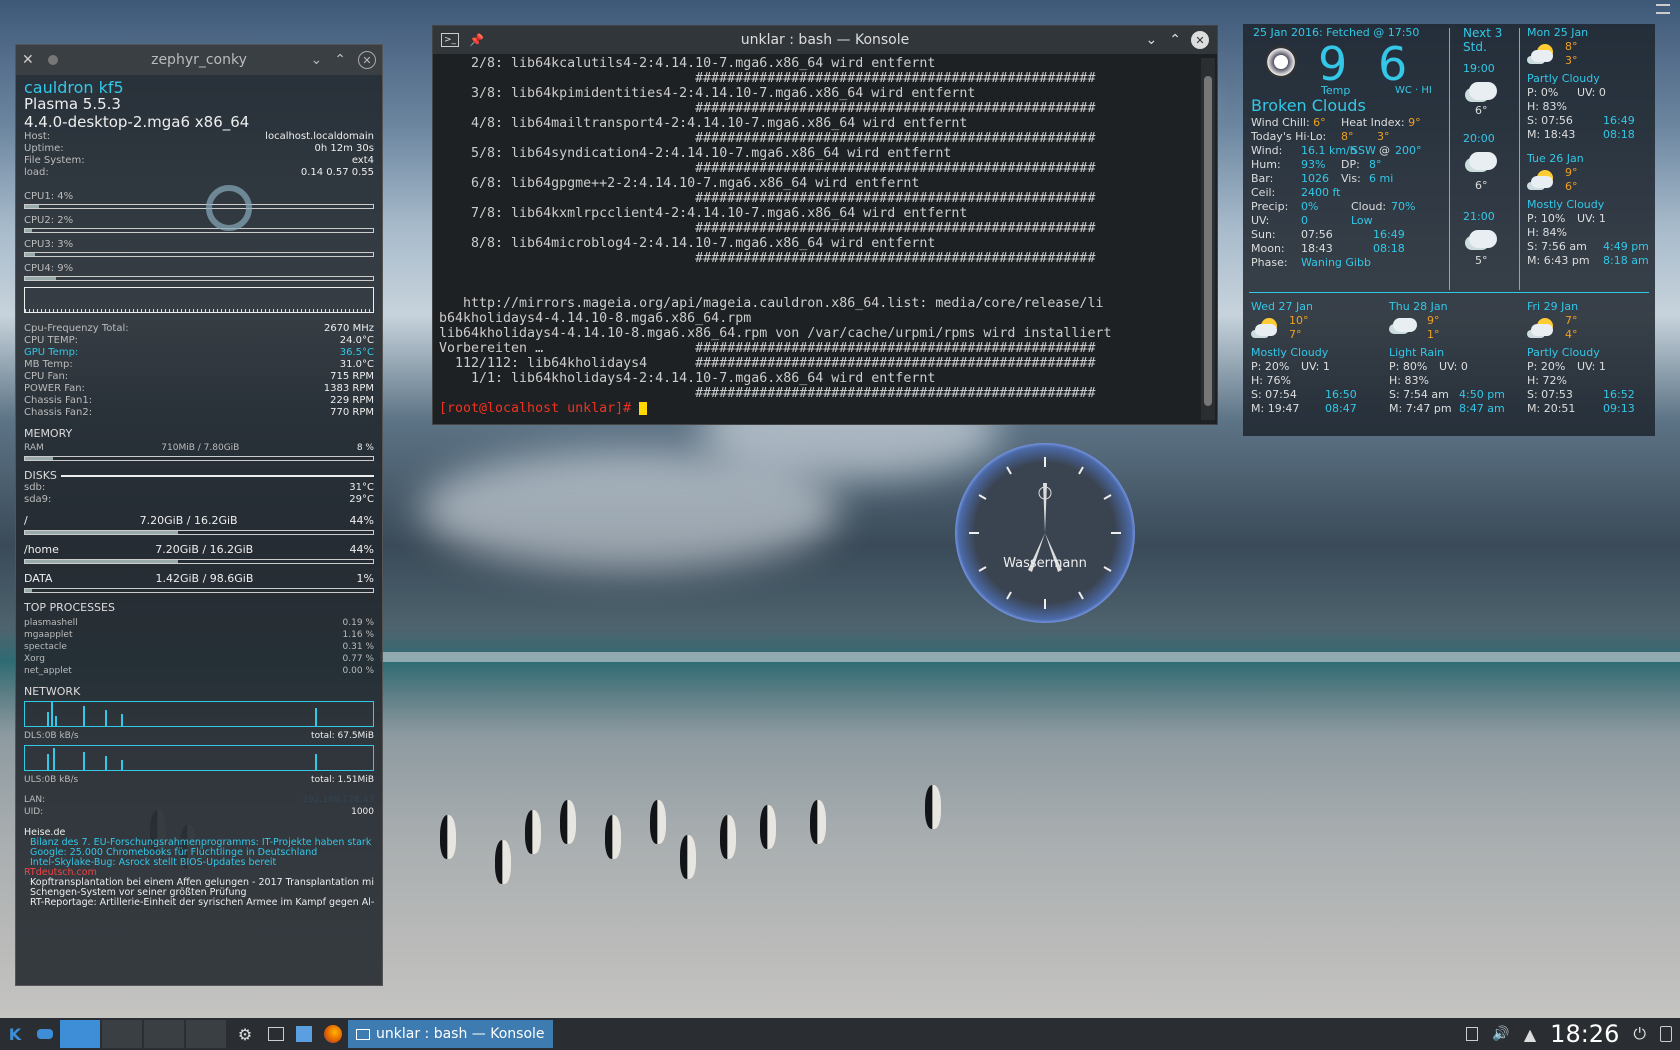  I want to click on cloud-icon, so click(1542, 182).